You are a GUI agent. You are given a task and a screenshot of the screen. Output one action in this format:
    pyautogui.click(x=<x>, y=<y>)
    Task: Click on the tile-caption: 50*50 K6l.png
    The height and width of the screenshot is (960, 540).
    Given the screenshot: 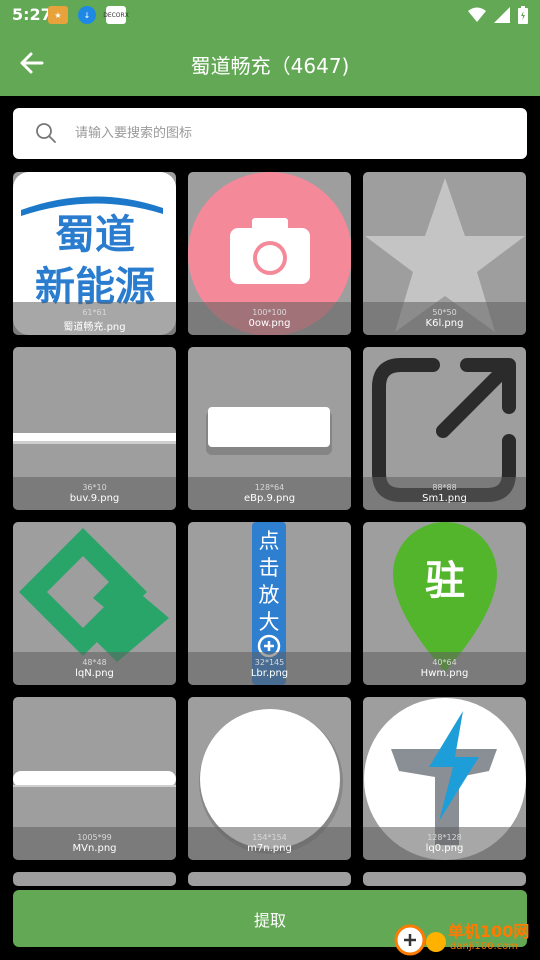 What is the action you would take?
    pyautogui.click(x=444, y=318)
    